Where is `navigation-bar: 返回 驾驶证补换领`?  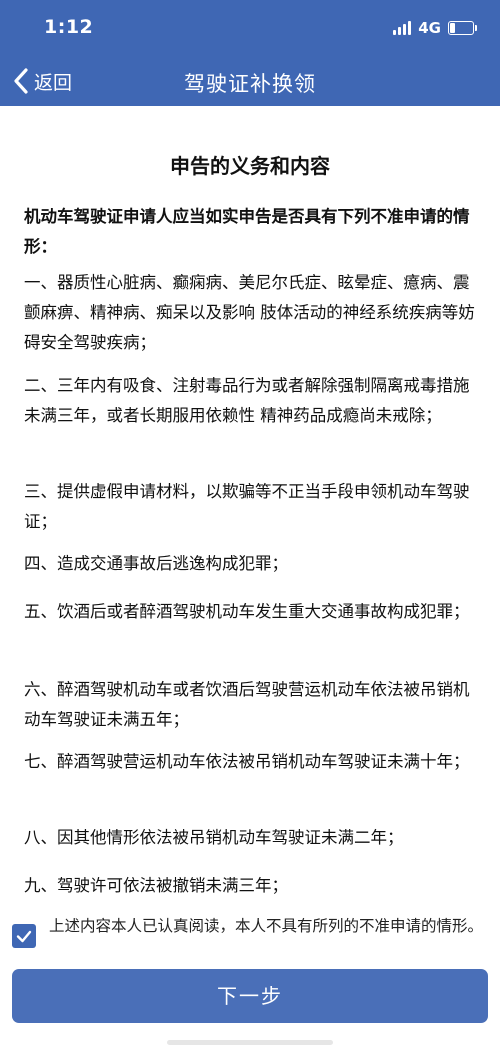
navigation-bar: 返回 驾驶证补换领 is located at coordinates (250, 81).